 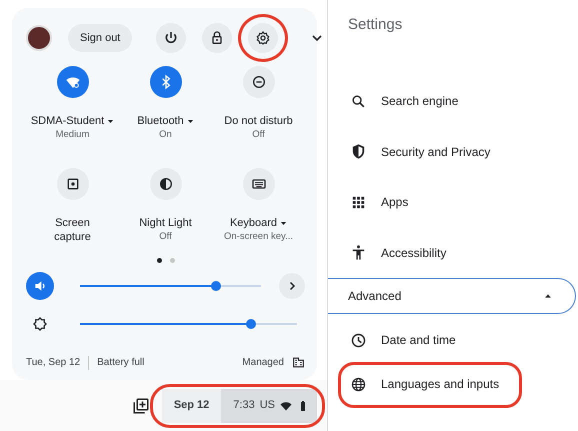 I want to click on advanced-label: Advanced, so click(x=375, y=296).